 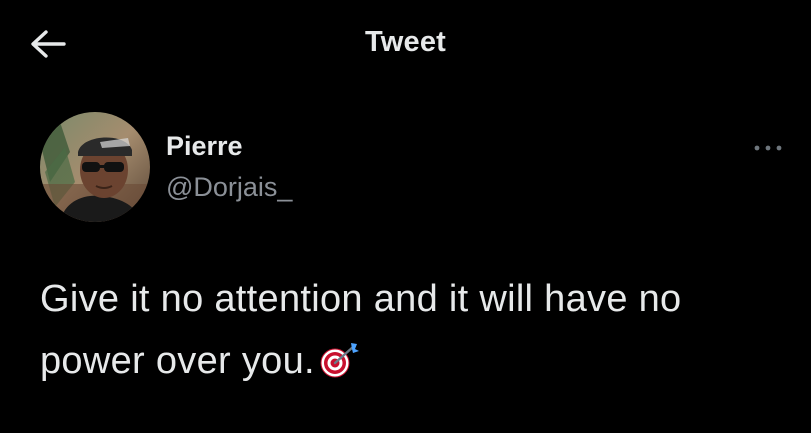 I want to click on author-name: Pierre, so click(x=204, y=146).